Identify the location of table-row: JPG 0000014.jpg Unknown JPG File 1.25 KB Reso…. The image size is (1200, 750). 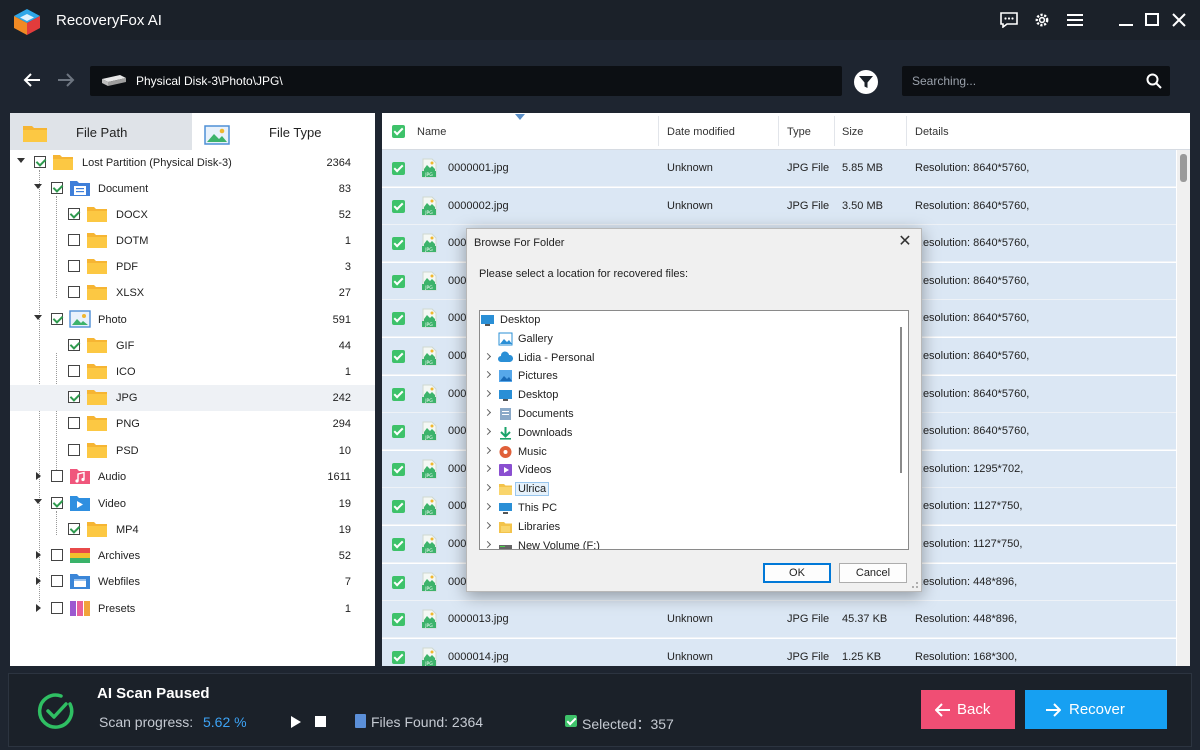
(779, 652).